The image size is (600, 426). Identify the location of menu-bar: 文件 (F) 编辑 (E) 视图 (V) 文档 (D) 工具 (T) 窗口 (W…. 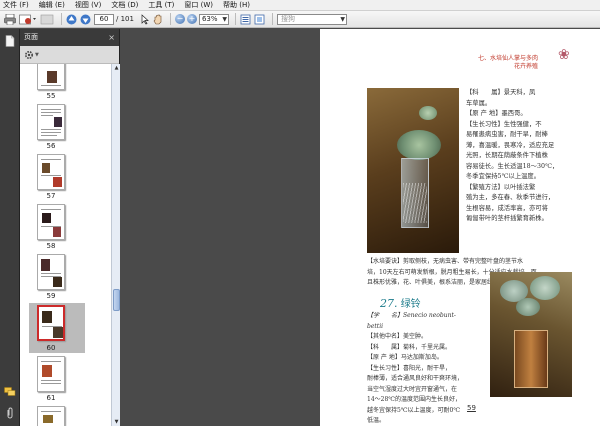
(300, 5).